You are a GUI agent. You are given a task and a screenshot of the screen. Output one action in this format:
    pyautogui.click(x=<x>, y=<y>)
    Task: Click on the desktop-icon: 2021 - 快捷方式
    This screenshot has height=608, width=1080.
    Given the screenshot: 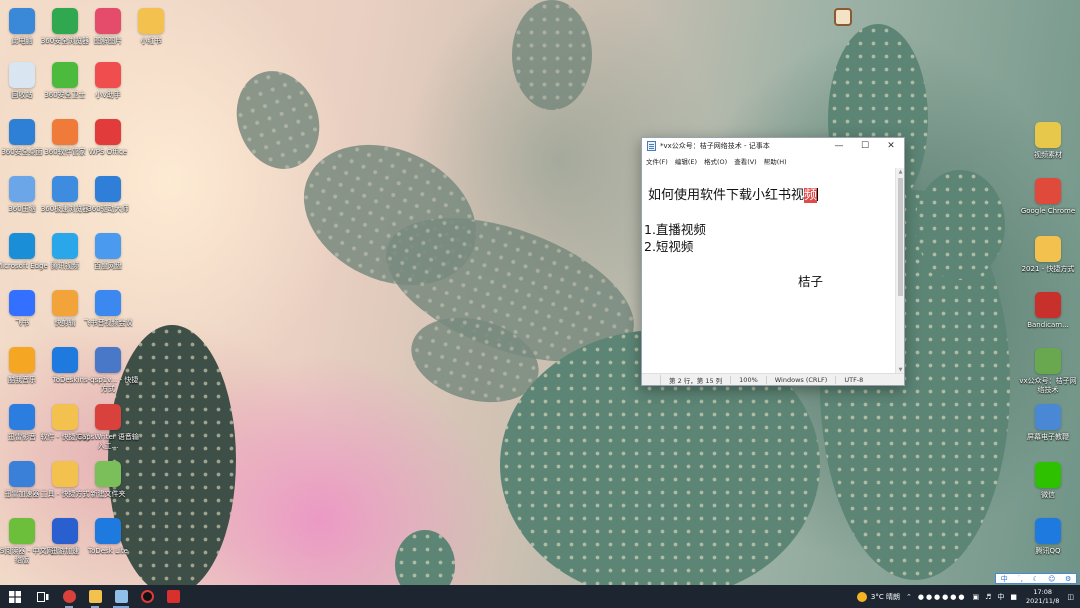 What is the action you would take?
    pyautogui.click(x=1048, y=262)
    